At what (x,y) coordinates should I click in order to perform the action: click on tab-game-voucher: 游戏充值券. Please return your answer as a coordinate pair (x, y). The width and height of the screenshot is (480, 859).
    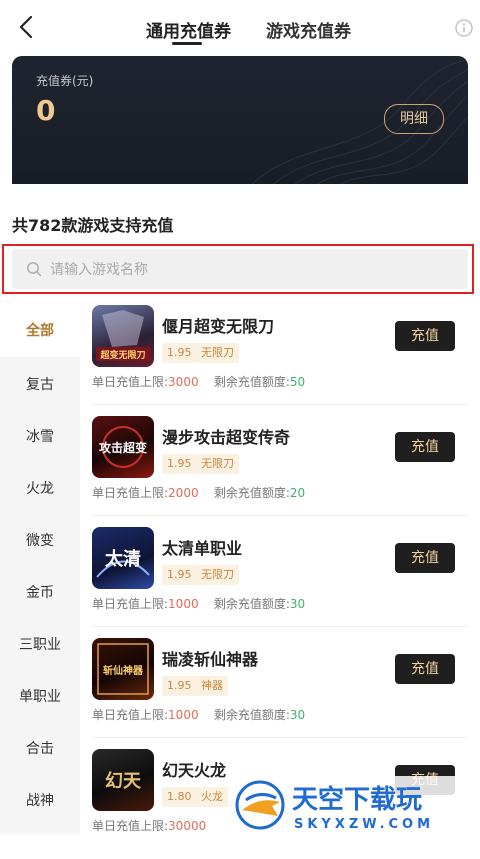
    Looking at the image, I should click on (308, 29).